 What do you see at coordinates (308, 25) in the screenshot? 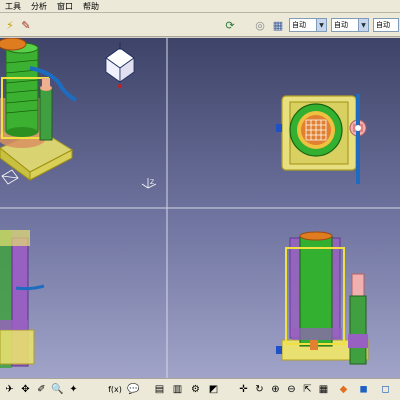
I see `line-type-combo: 自动 ▼` at bounding box center [308, 25].